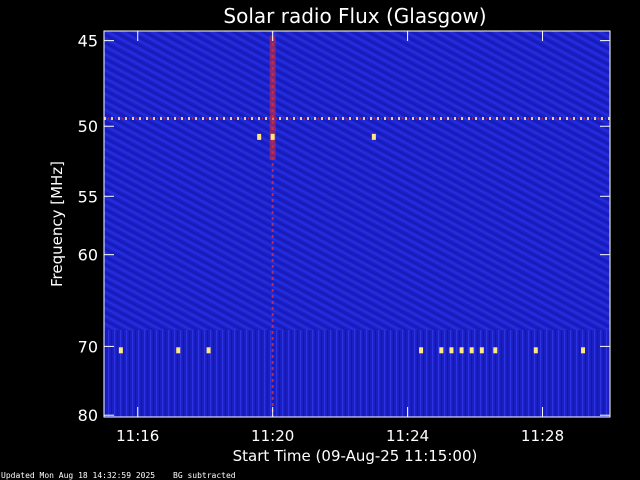 The width and height of the screenshot is (640, 480). What do you see at coordinates (88, 255) in the screenshot?
I see `y-tick-label: 60` at bounding box center [88, 255].